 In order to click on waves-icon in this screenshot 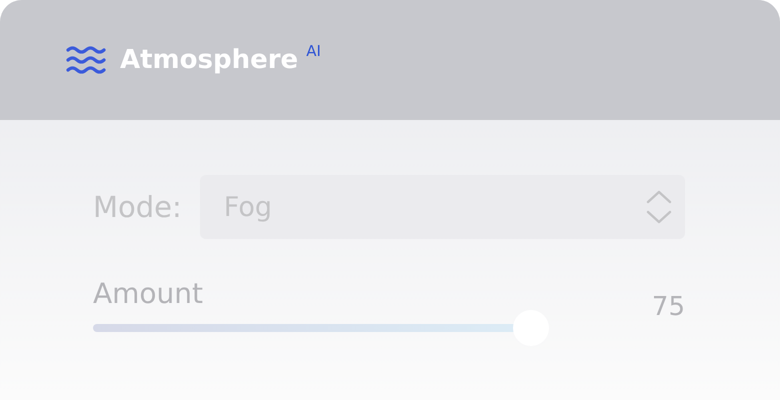, I will do `click(86, 60)`.